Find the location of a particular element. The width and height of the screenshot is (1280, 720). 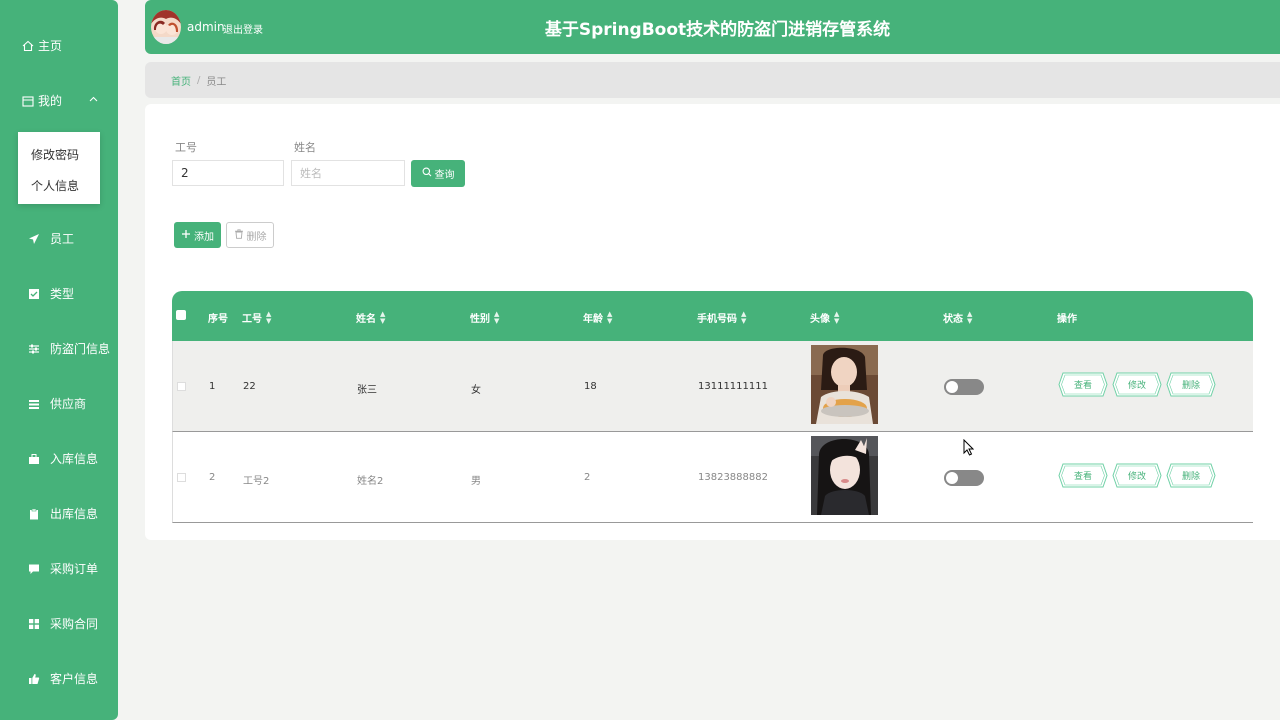

sidebar-item-label: 主页 is located at coordinates (50, 46).